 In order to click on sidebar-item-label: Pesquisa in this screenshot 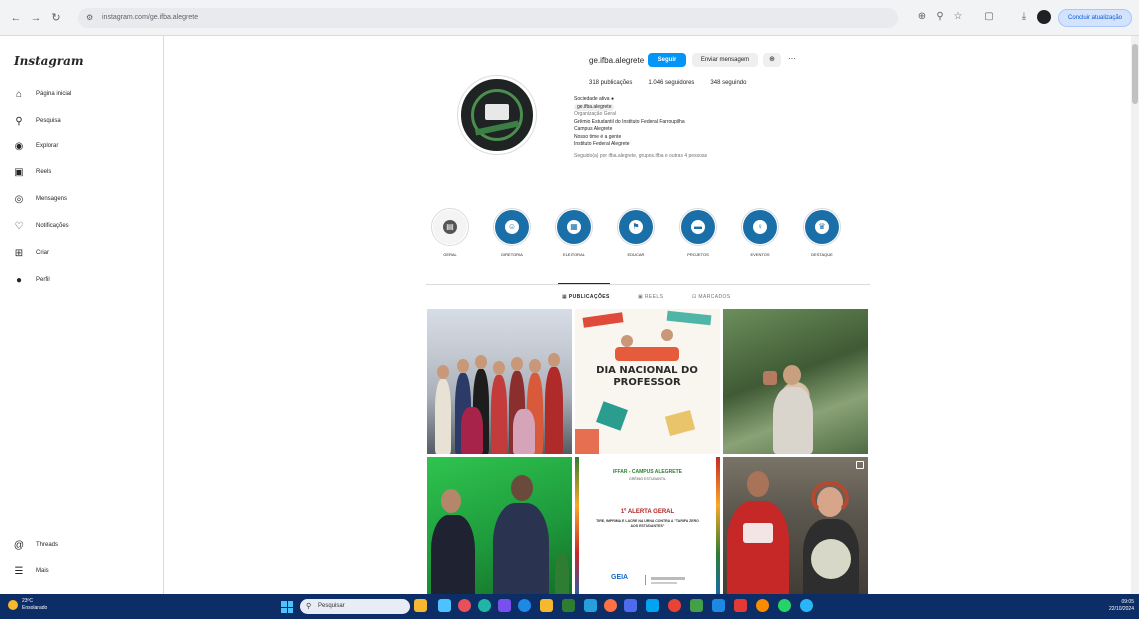, I will do `click(48, 121)`.